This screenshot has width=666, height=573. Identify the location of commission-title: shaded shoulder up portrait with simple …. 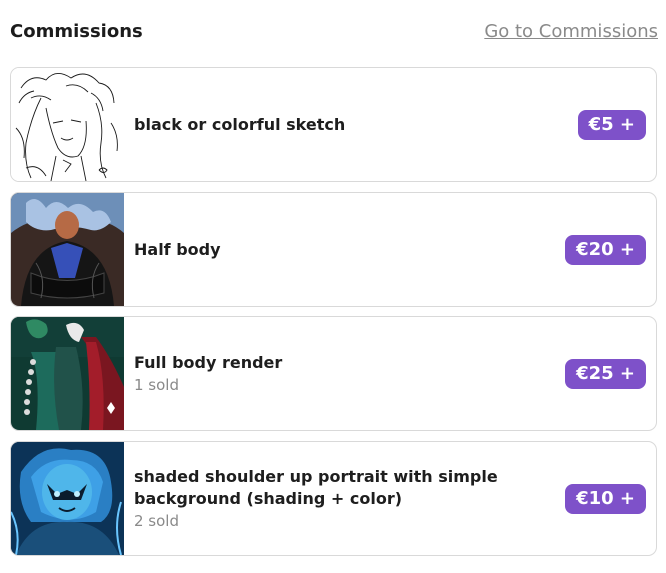
(316, 487).